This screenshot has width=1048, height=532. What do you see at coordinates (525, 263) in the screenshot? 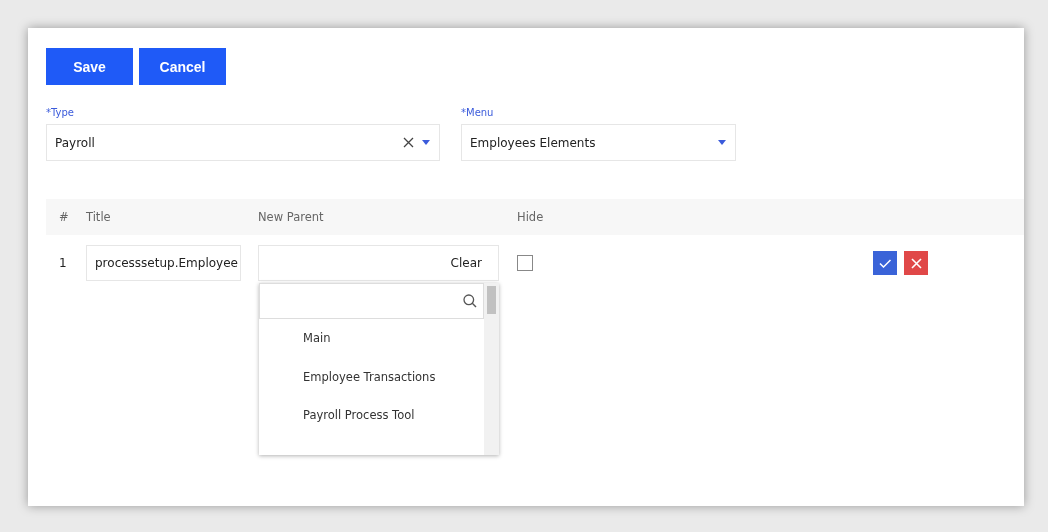
I see `hide-checkbox` at bounding box center [525, 263].